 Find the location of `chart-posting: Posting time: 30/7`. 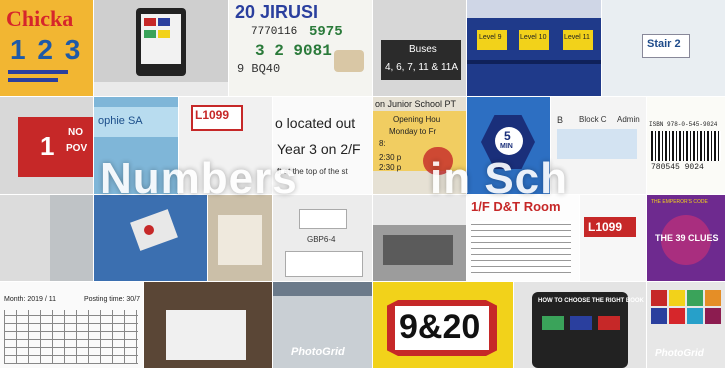

chart-posting: Posting time: 30/7 is located at coordinates (112, 299).